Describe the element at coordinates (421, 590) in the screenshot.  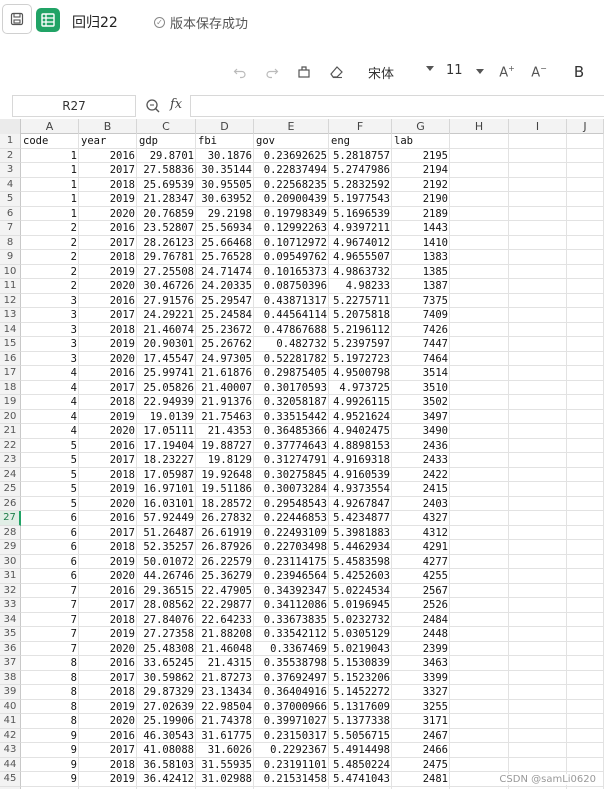
I see `grid-cell: 2567` at that location.